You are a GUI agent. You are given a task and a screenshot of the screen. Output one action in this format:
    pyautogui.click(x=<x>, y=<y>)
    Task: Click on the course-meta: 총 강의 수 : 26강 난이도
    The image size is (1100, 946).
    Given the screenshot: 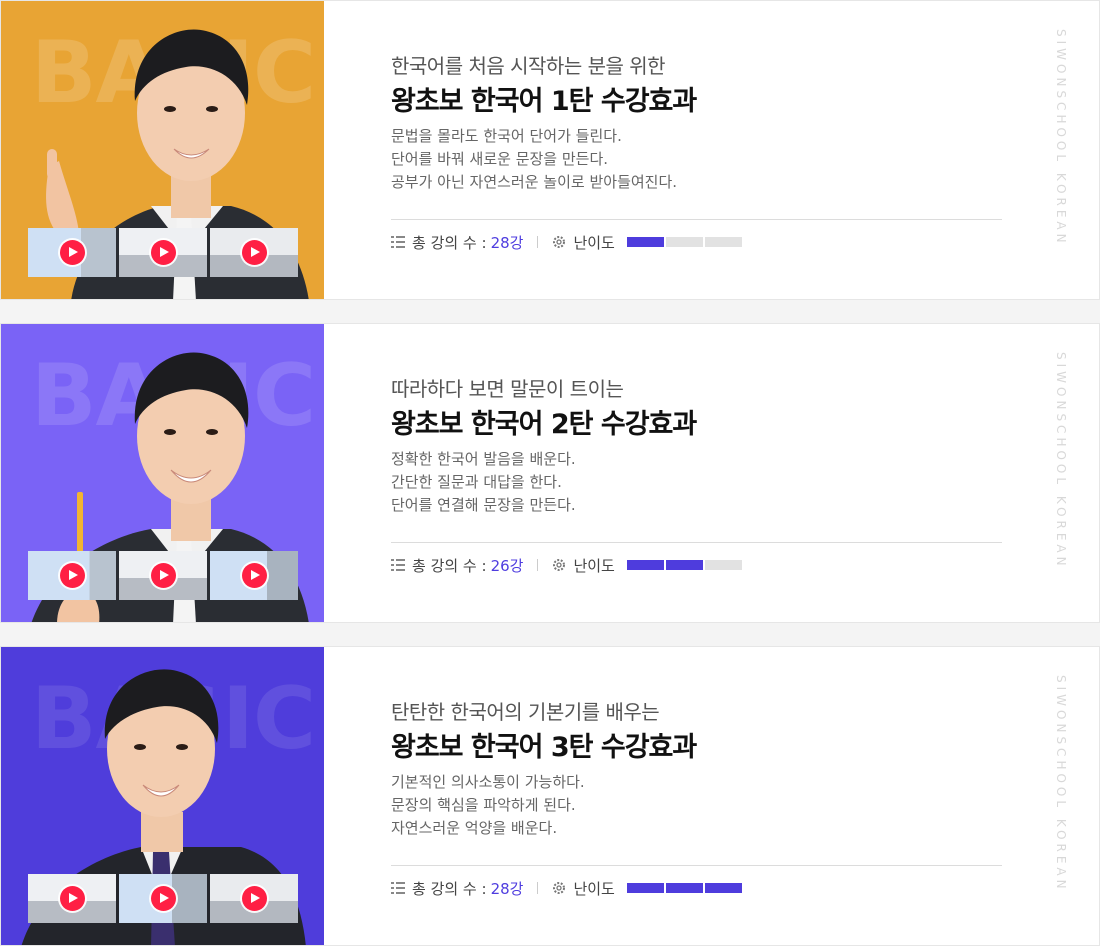 What is the action you would take?
    pyautogui.click(x=567, y=565)
    